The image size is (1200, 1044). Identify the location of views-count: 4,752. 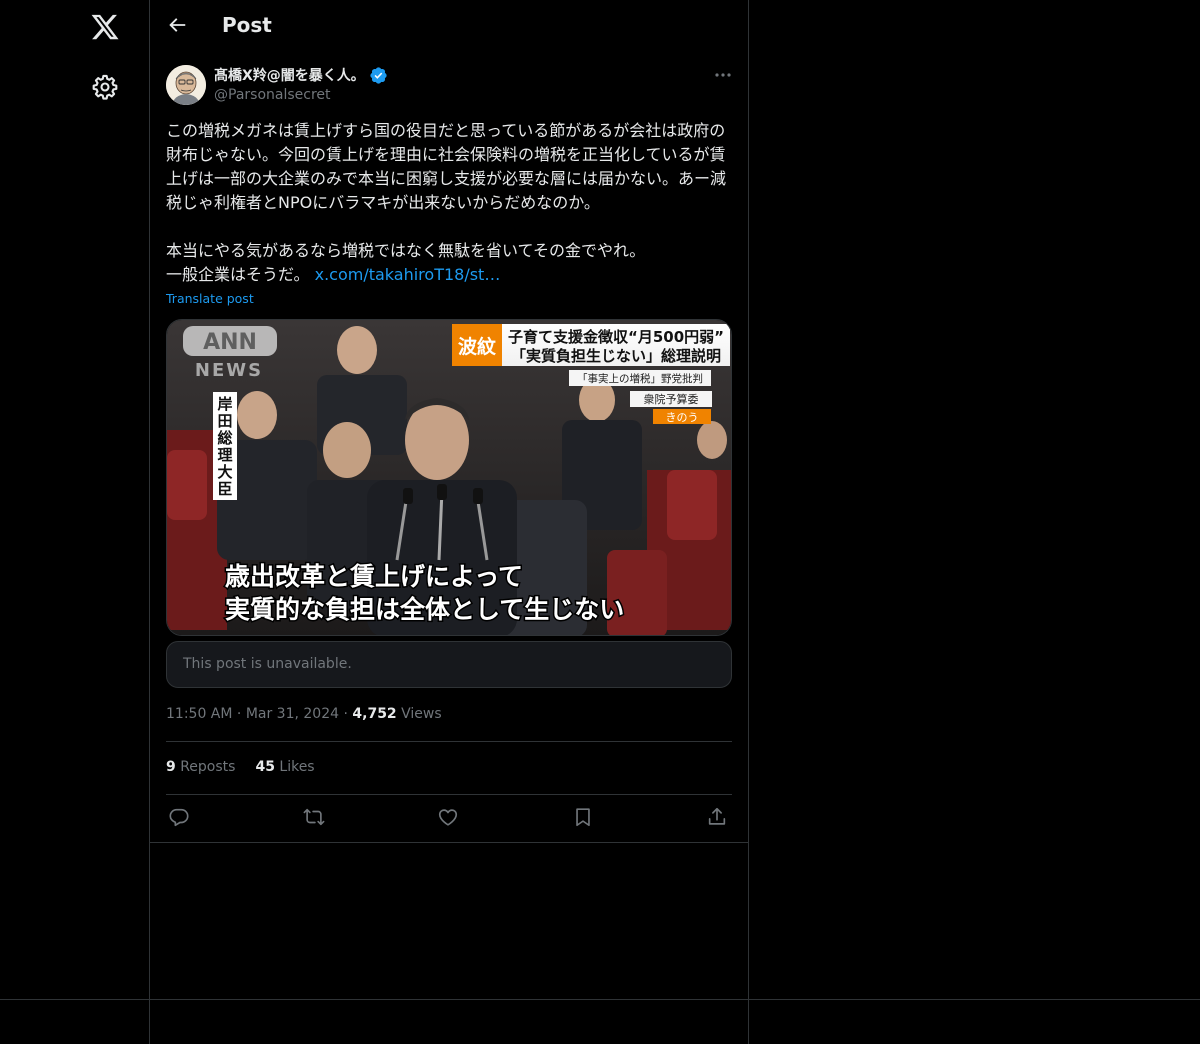
(374, 714).